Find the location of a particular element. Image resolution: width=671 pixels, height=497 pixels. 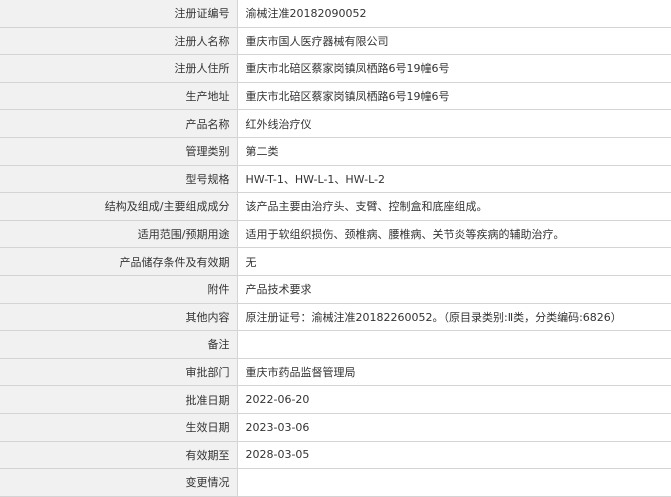

row-label: 变更情况 is located at coordinates (119, 482).